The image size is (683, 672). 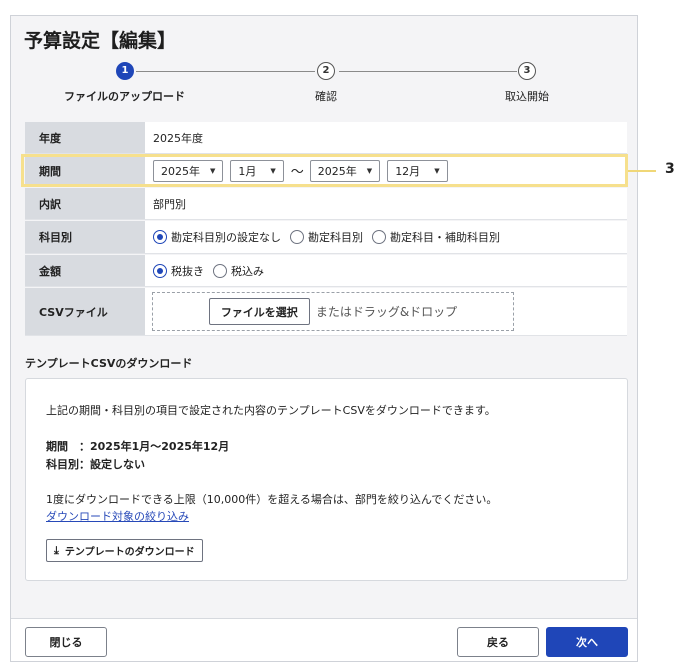 What do you see at coordinates (408, 171) in the screenshot?
I see `end-month-value: 12月` at bounding box center [408, 171].